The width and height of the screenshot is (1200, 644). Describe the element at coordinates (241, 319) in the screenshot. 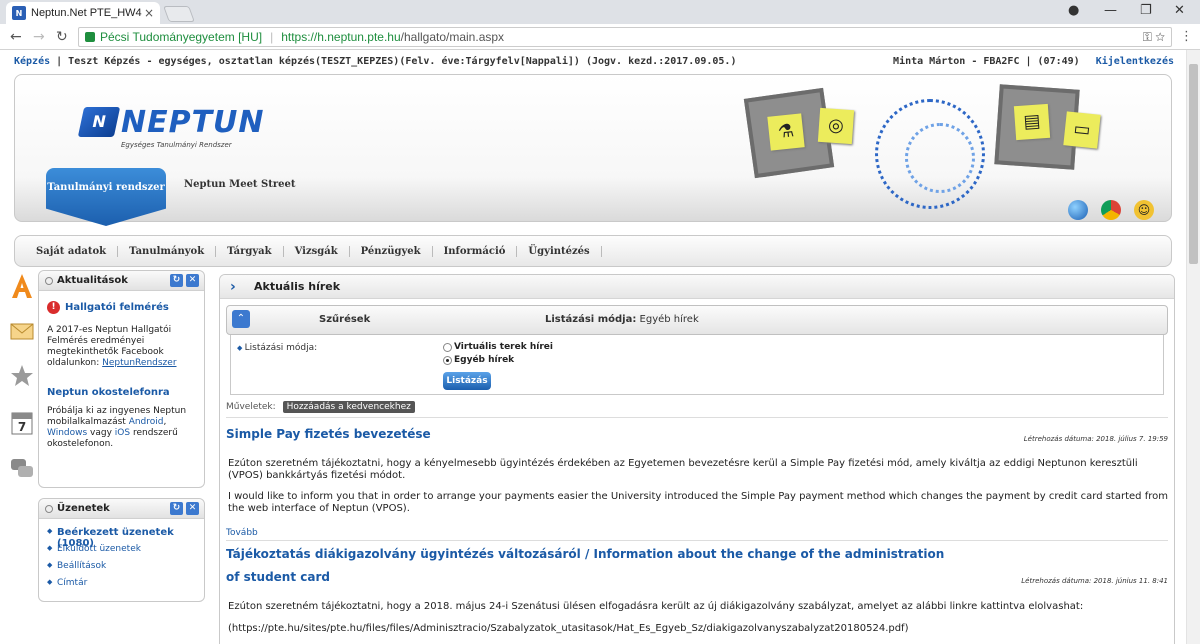

I see `collapse-filter-button: ⌃` at that location.